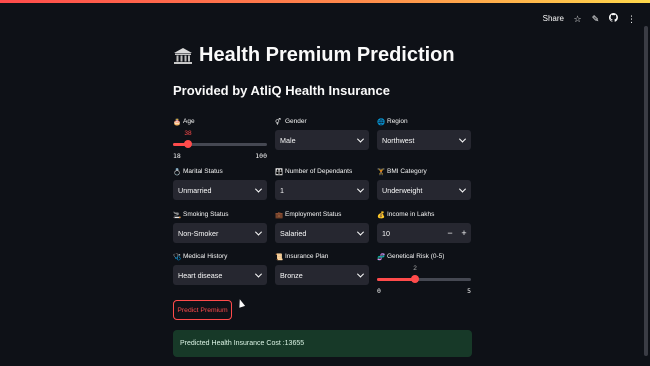 The image size is (650, 366). I want to click on smoking-label: Smoking Status, so click(206, 214).